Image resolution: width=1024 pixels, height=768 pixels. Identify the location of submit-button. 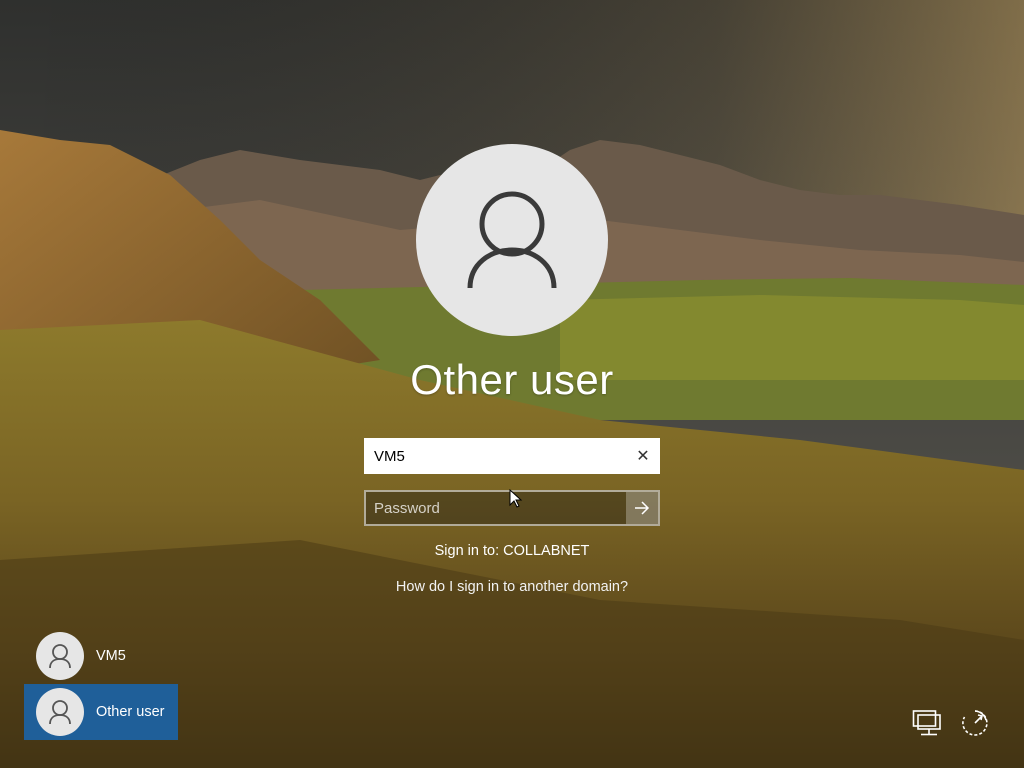
(642, 508).